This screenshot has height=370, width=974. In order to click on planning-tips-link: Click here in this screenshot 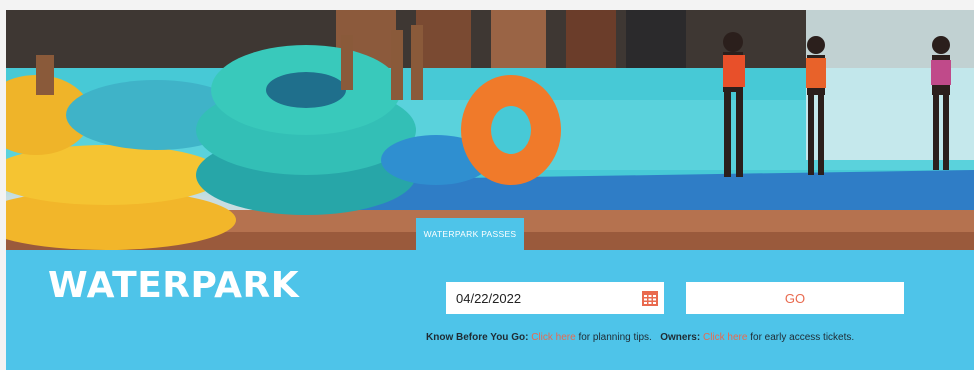, I will do `click(553, 337)`.